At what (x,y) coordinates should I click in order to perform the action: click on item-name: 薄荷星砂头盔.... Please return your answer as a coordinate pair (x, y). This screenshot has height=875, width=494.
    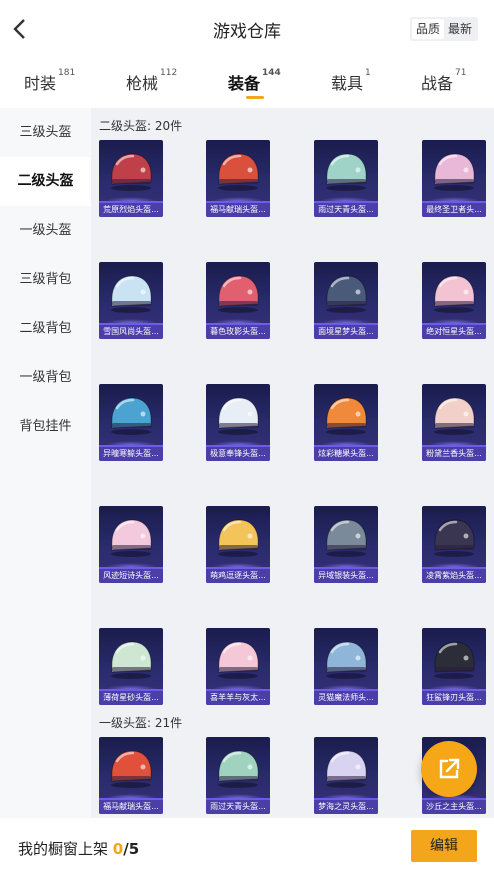
    Looking at the image, I should click on (131, 698).